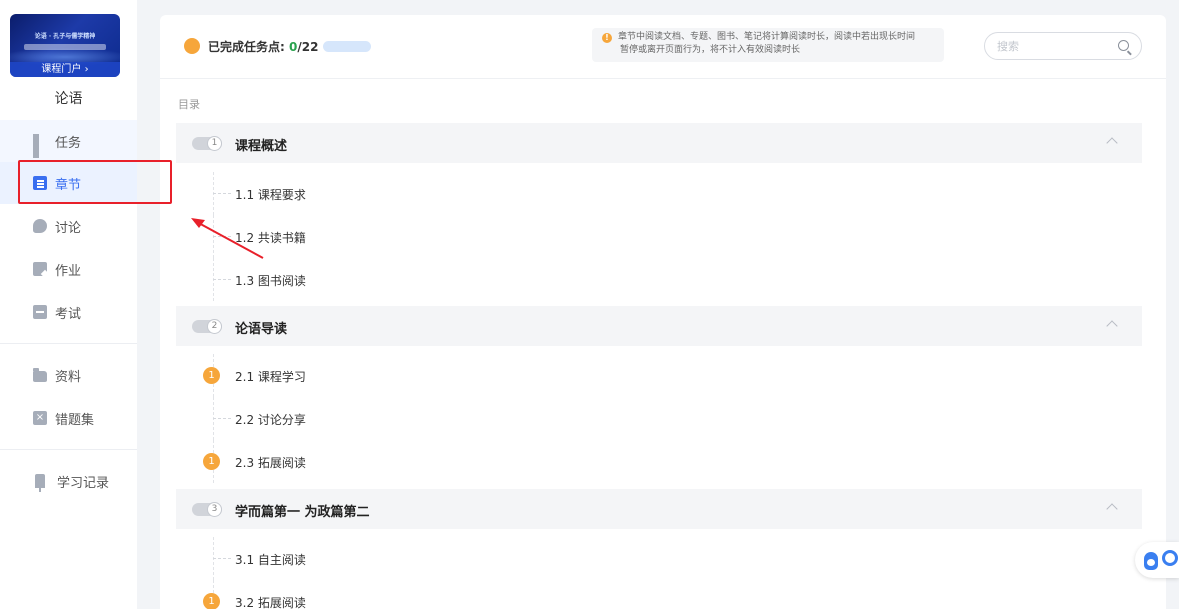 The image size is (1179, 609). I want to click on search-icon, so click(1123, 45).